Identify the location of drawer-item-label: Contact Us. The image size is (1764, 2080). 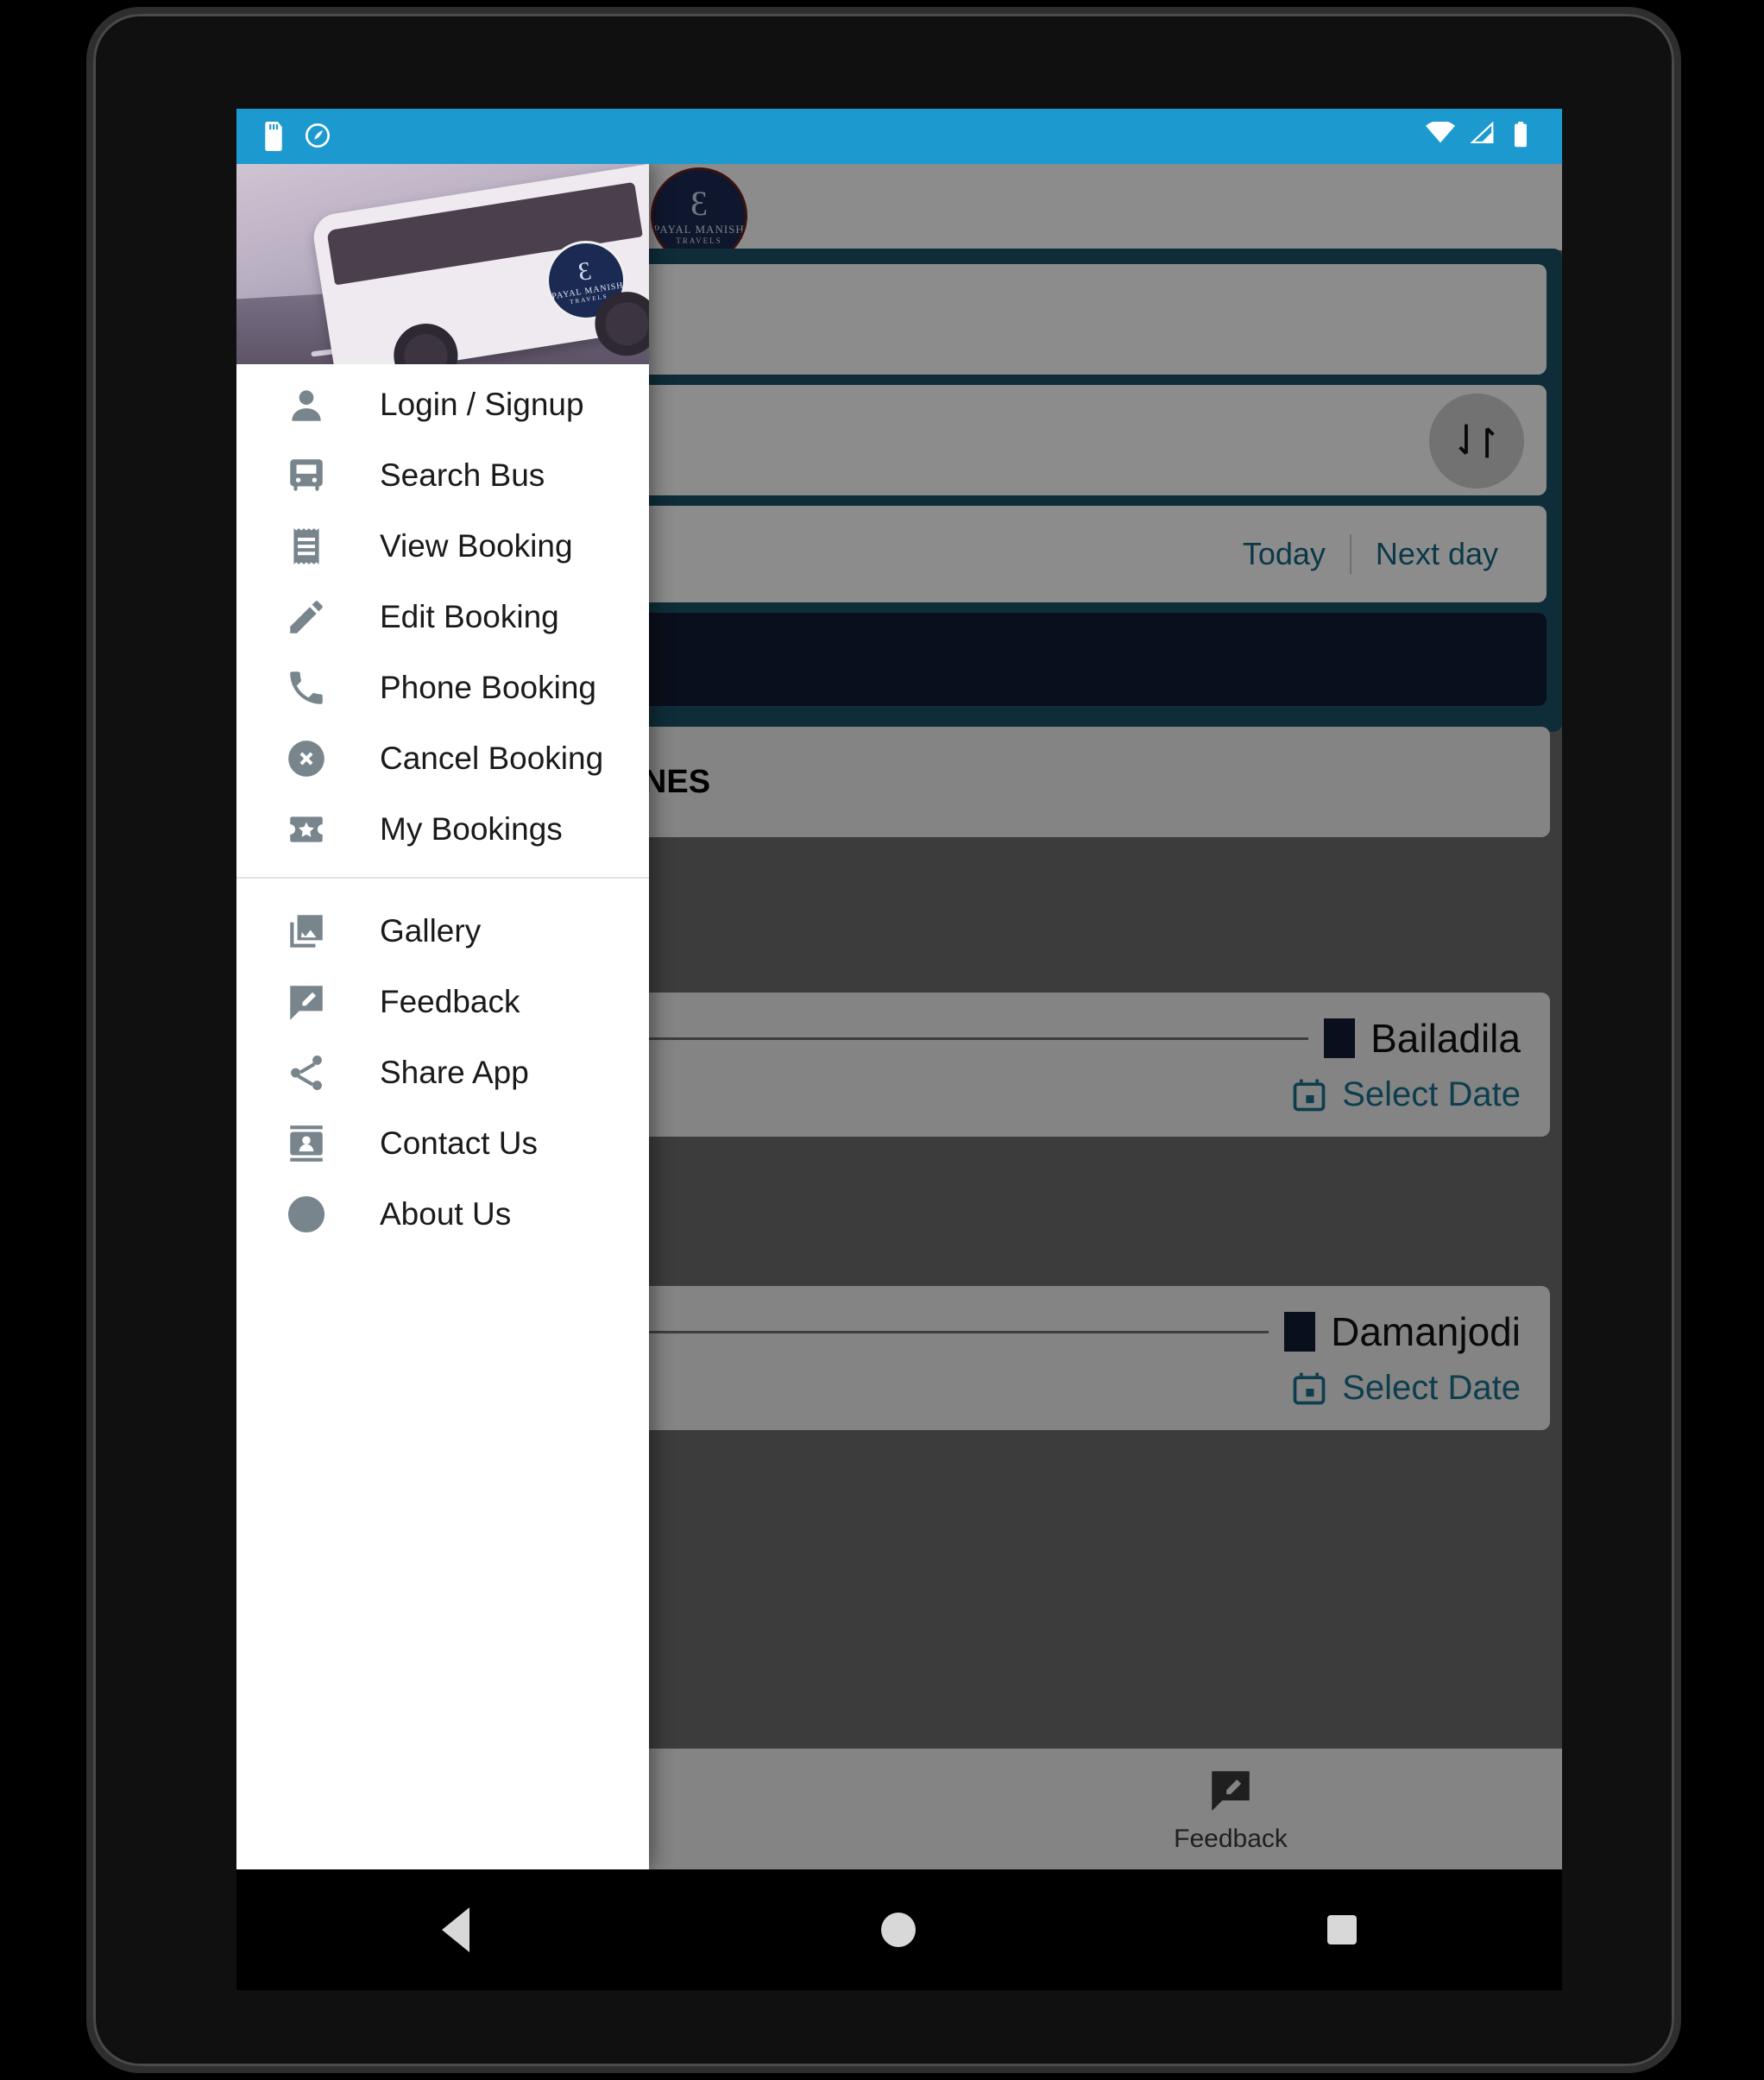
(459, 1143).